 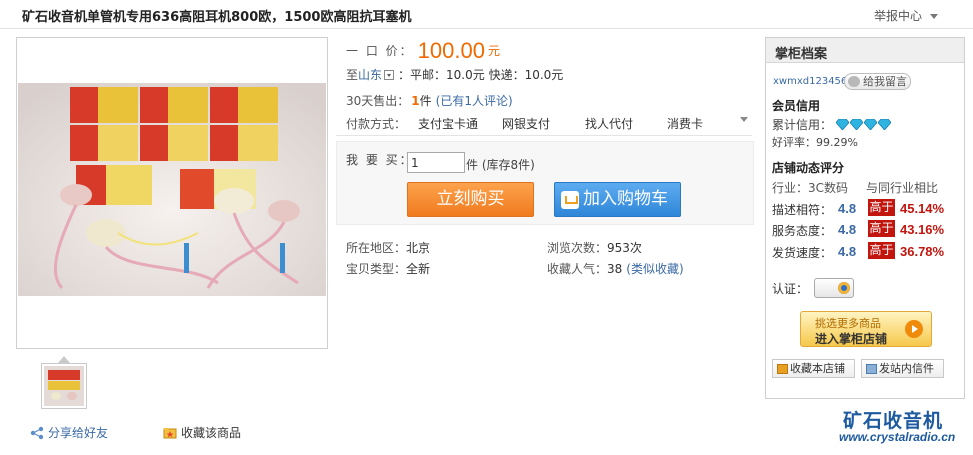 I want to click on cart-icon, so click(x=570, y=200).